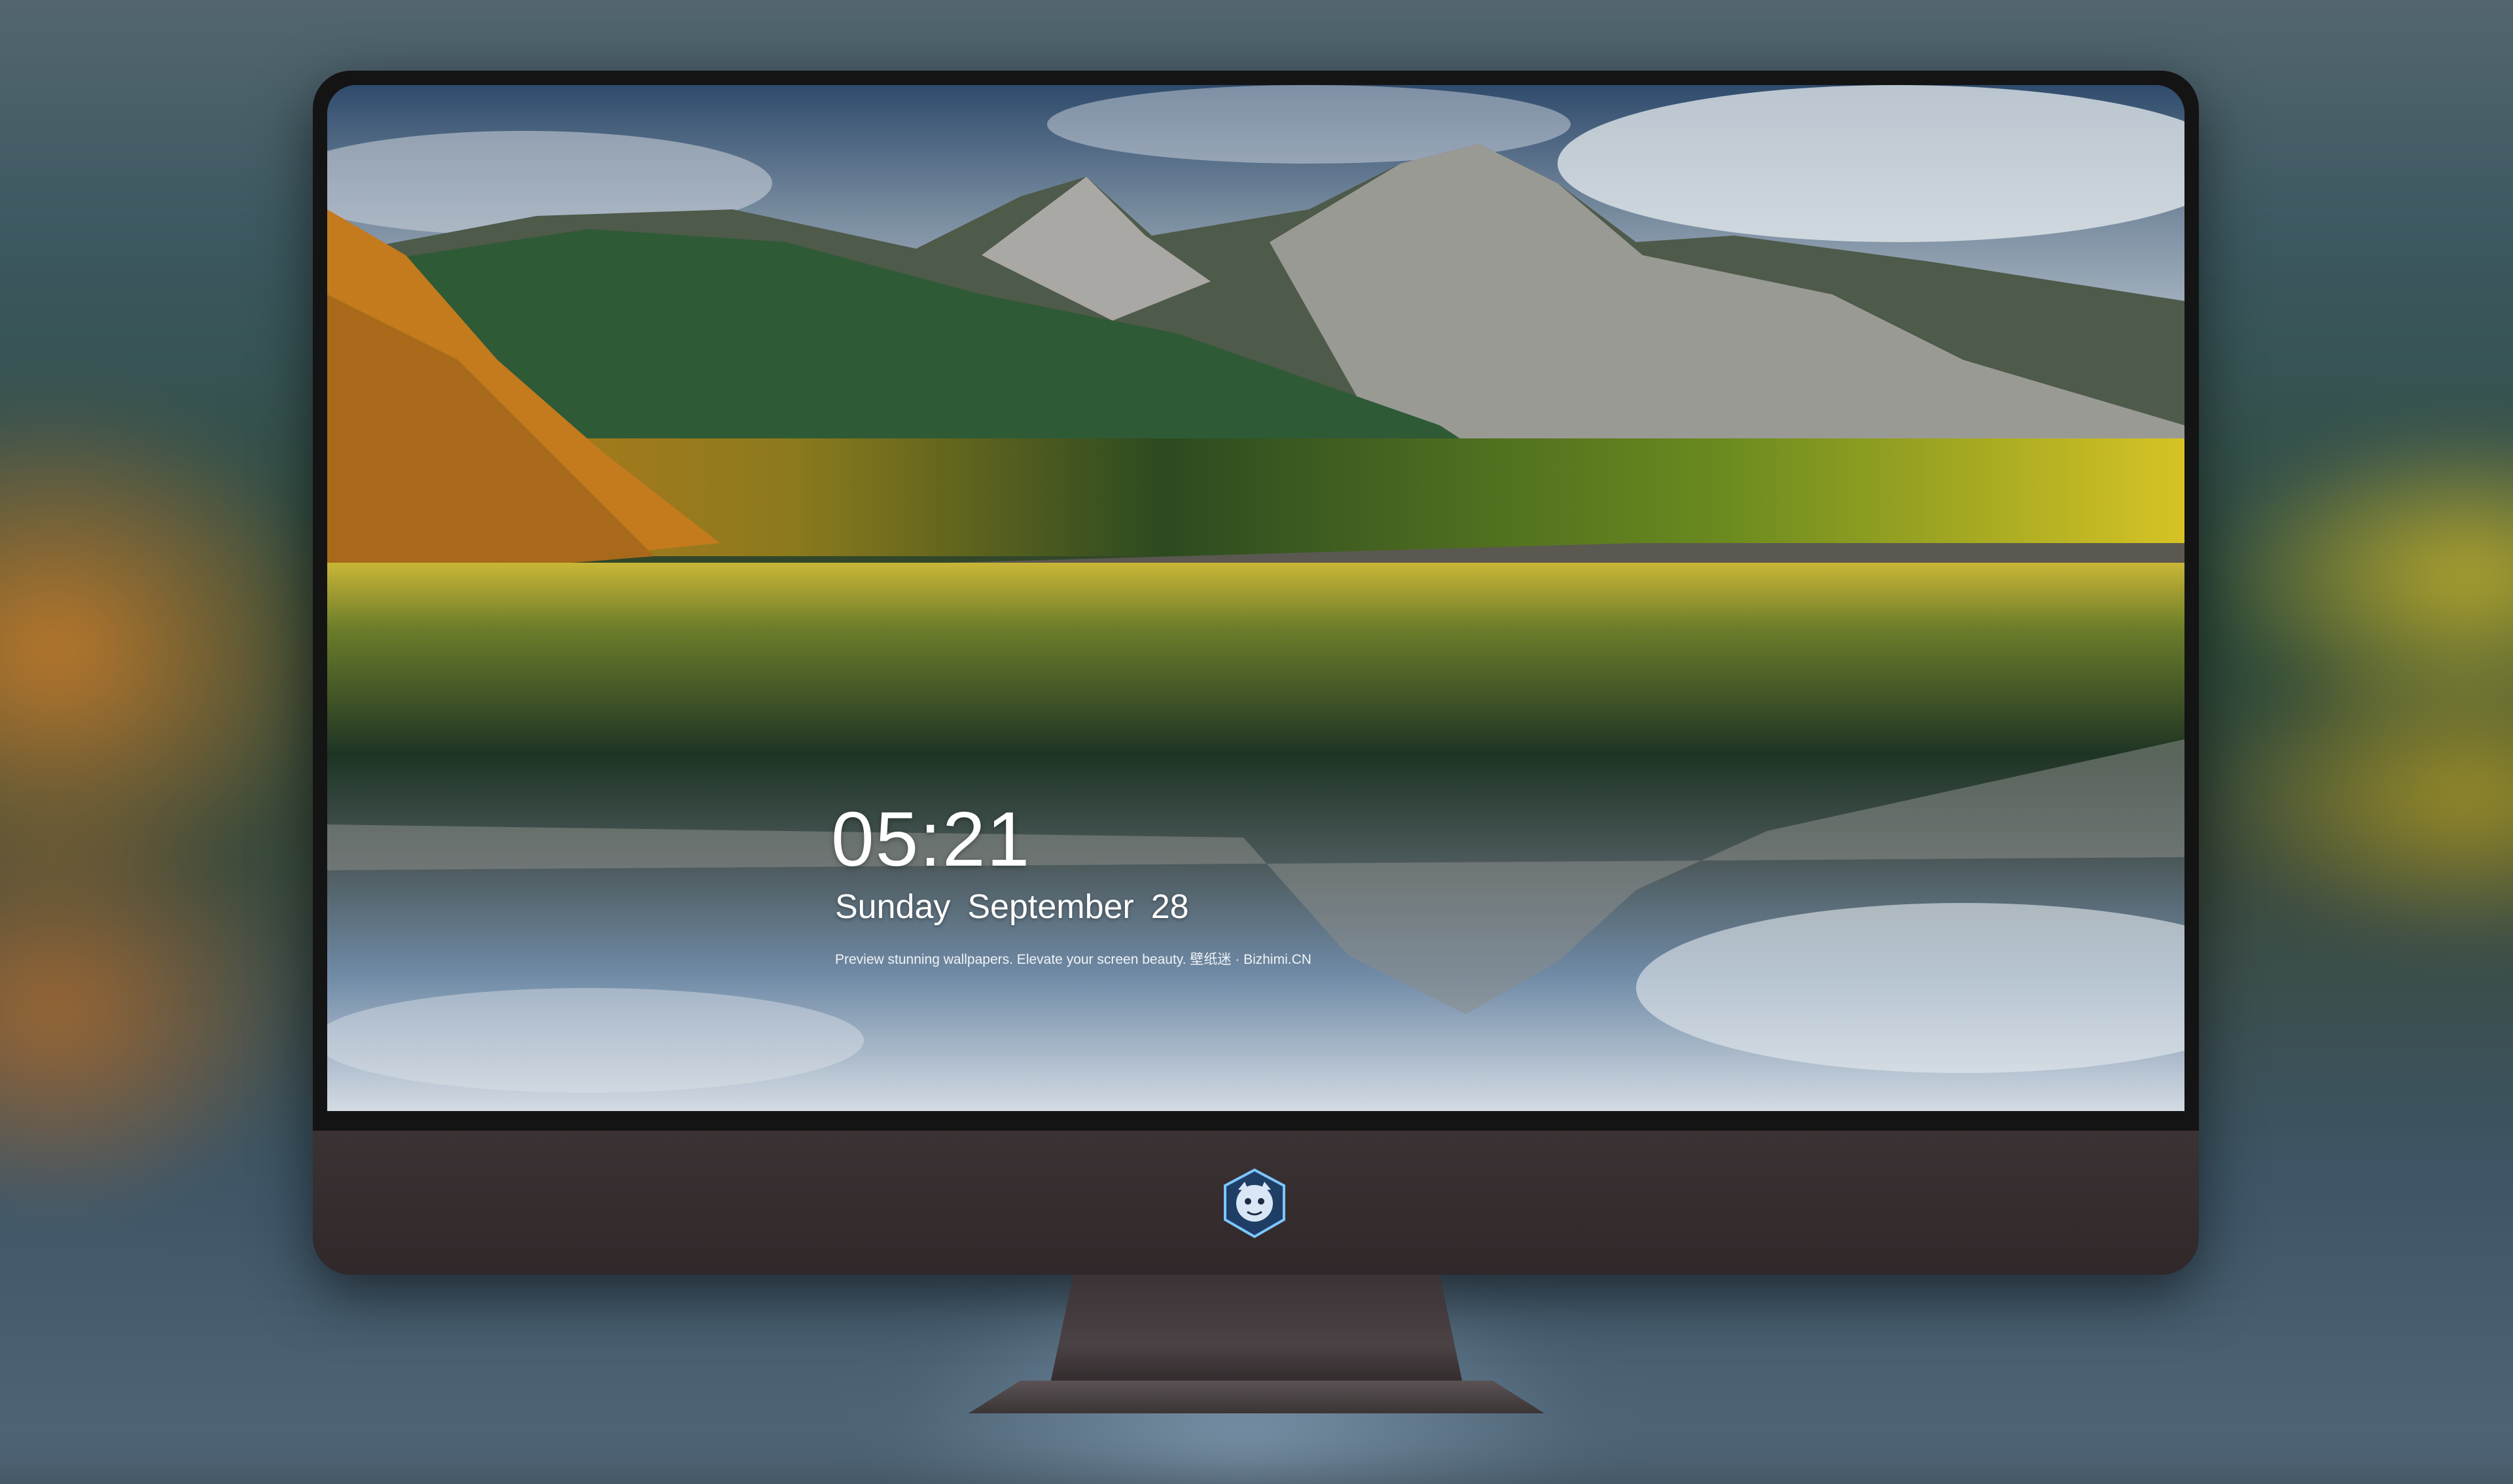  What do you see at coordinates (1050, 907) in the screenshot?
I see `date-month: September` at bounding box center [1050, 907].